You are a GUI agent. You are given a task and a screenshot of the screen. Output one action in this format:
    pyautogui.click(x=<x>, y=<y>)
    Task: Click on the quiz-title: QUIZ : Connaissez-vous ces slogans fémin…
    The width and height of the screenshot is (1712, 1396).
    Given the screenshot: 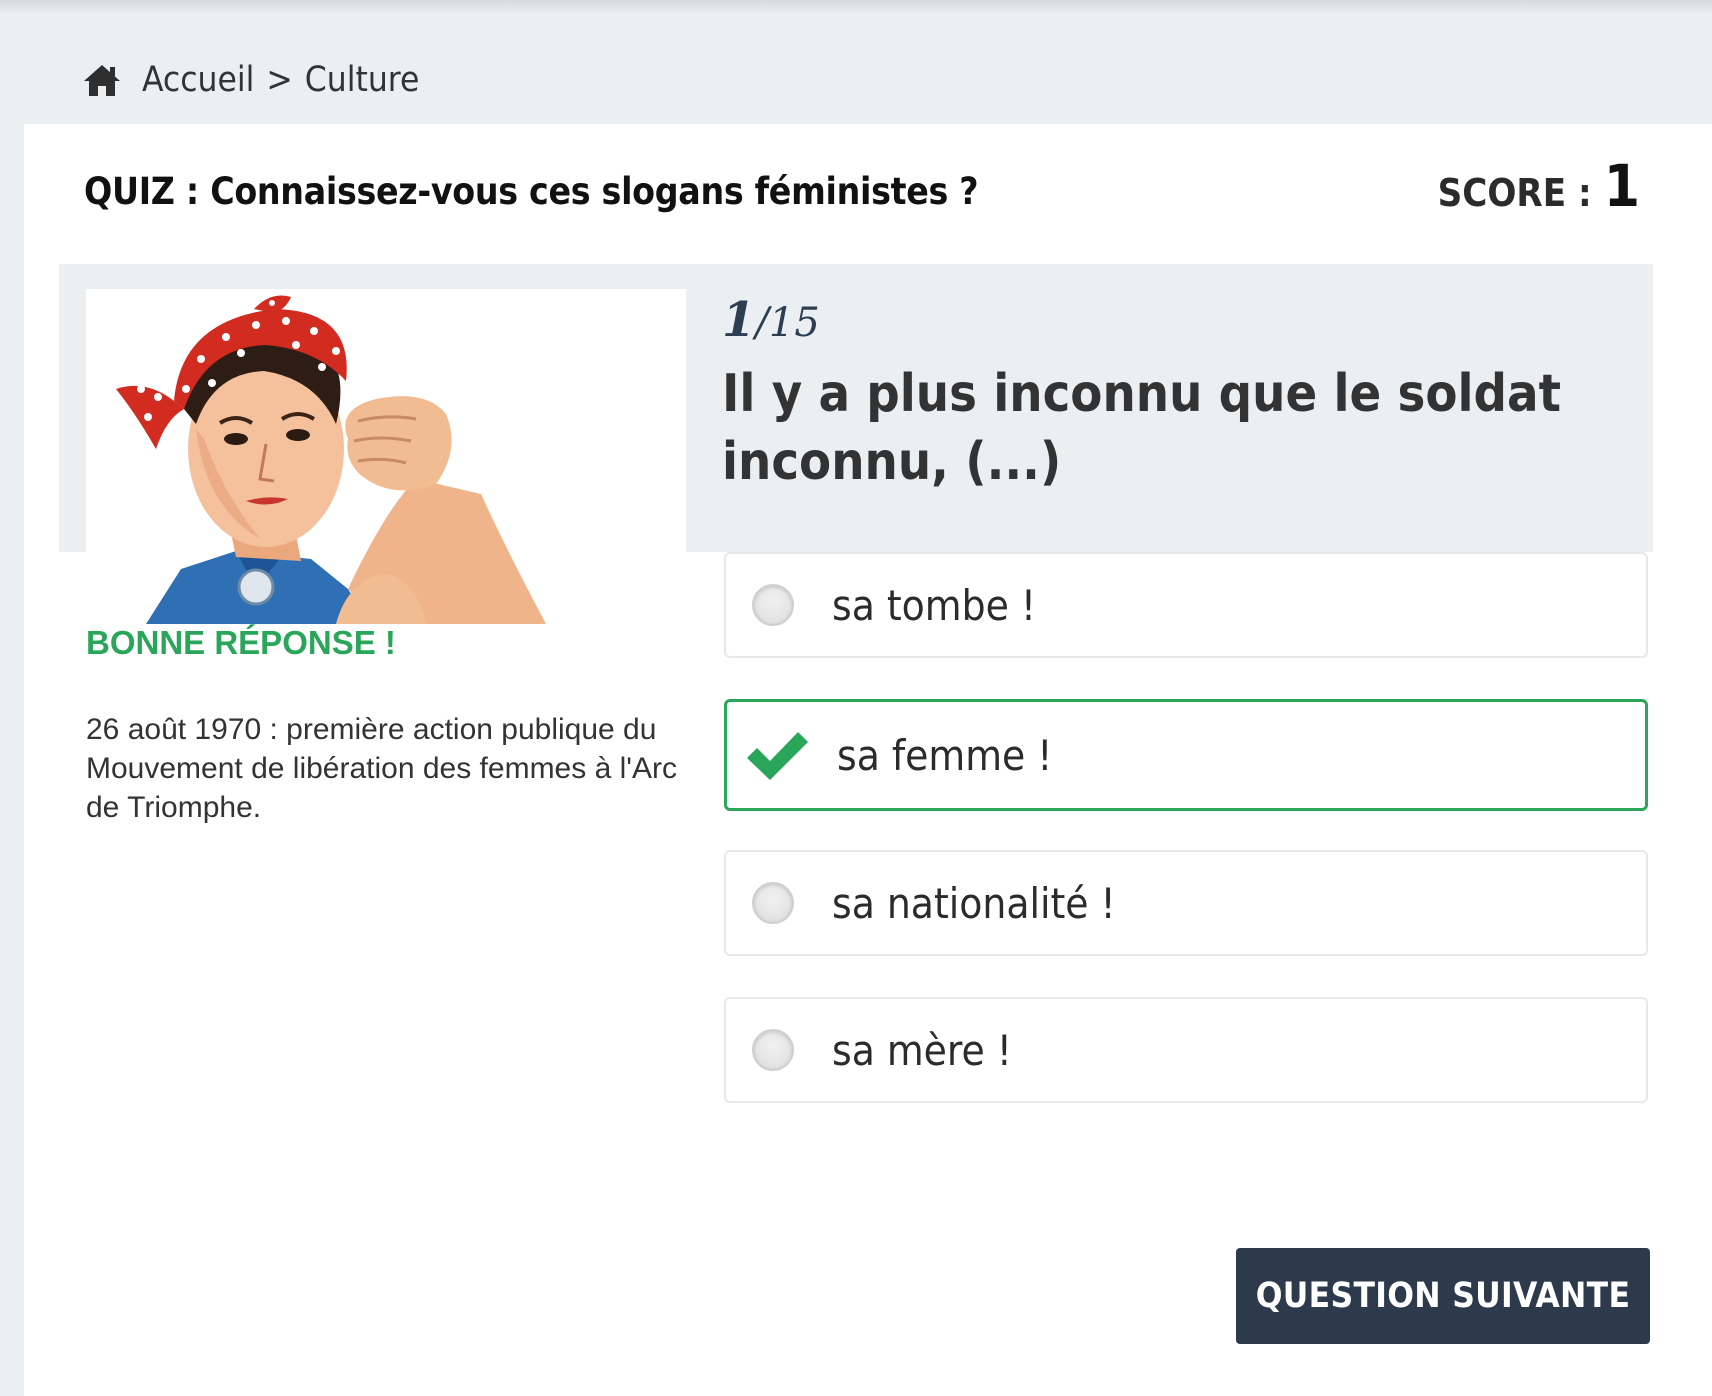 What is the action you would take?
    pyautogui.click(x=531, y=191)
    